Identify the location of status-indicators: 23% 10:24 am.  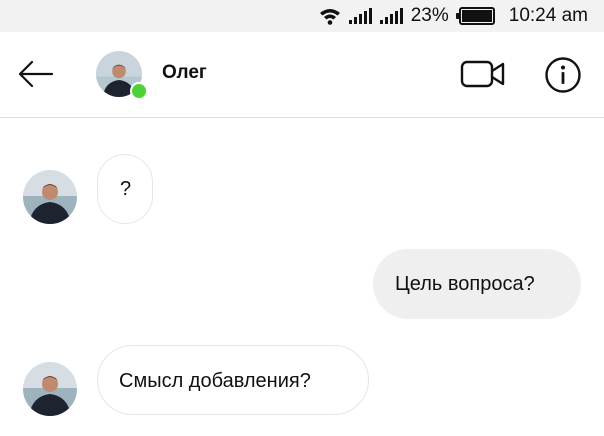
(453, 16).